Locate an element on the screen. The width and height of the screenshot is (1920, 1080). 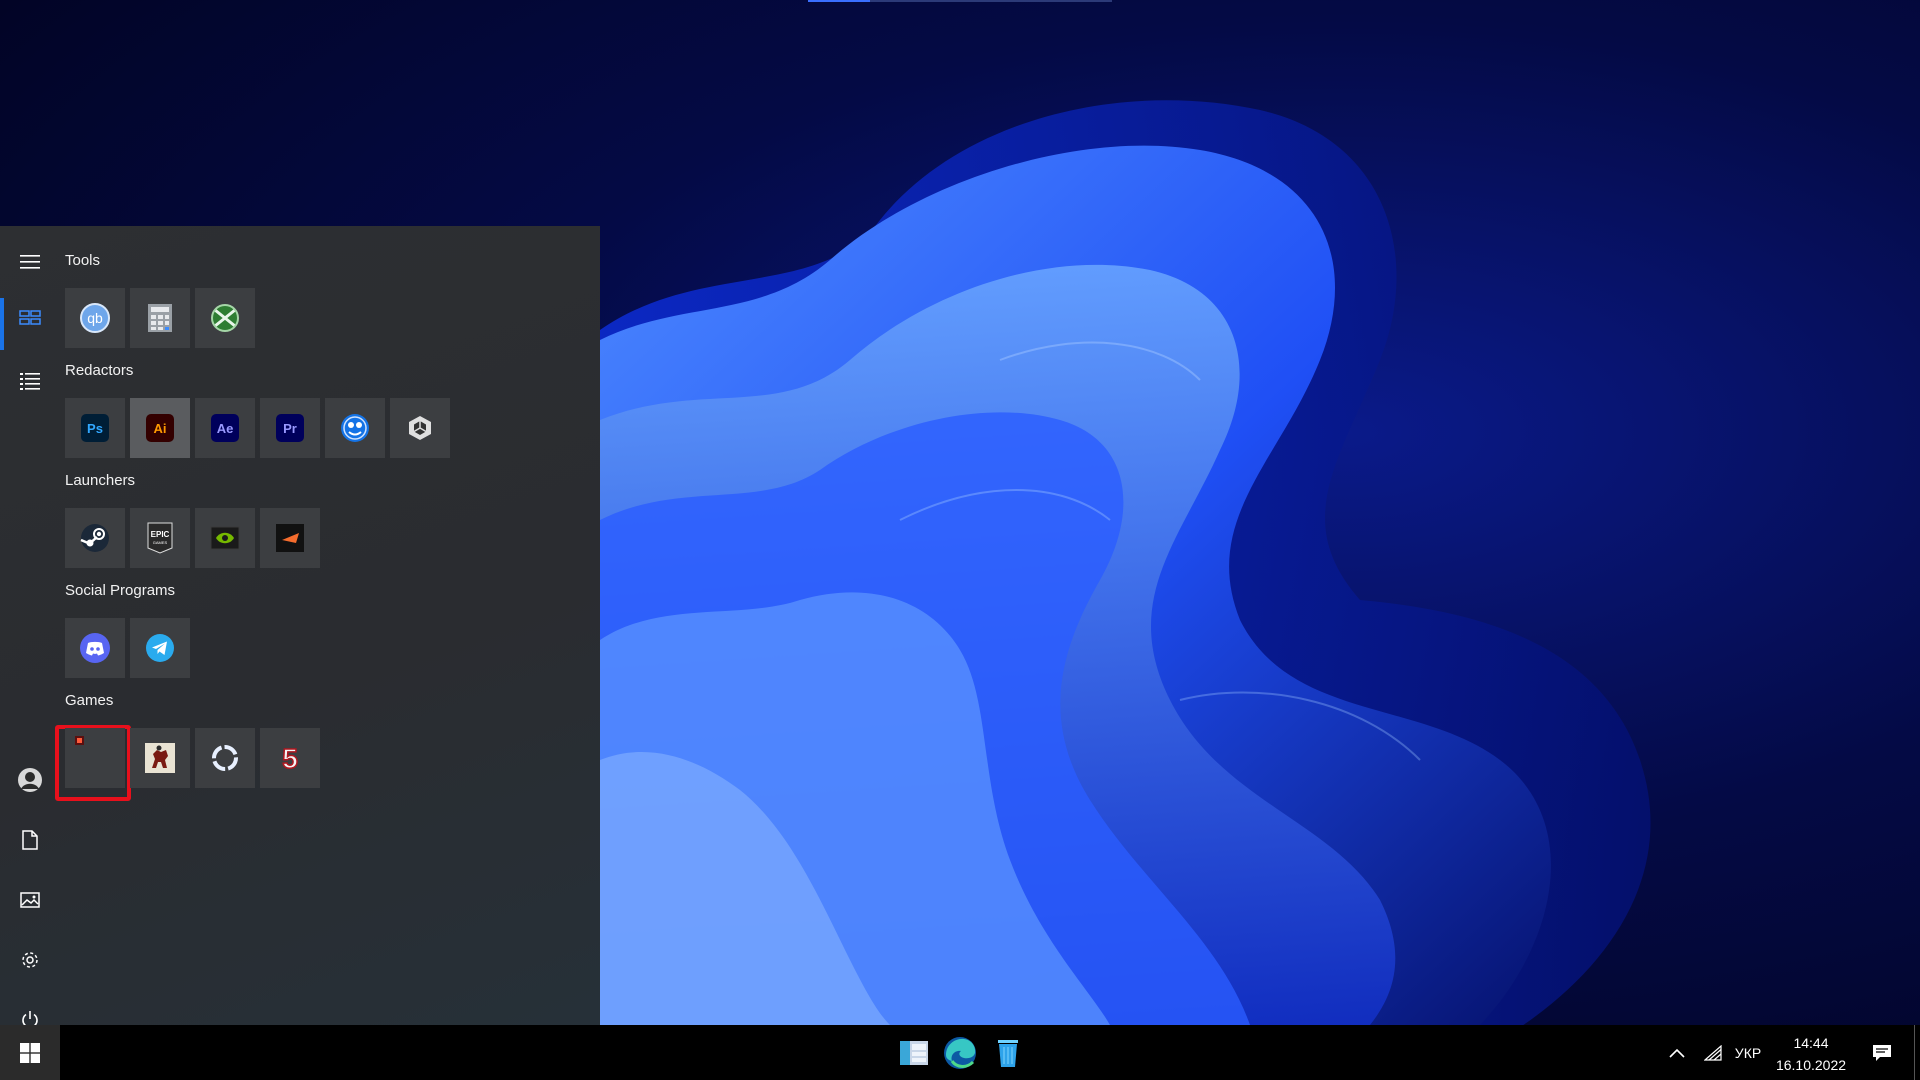
show-hidden-icons-button is located at coordinates (1677, 1052).